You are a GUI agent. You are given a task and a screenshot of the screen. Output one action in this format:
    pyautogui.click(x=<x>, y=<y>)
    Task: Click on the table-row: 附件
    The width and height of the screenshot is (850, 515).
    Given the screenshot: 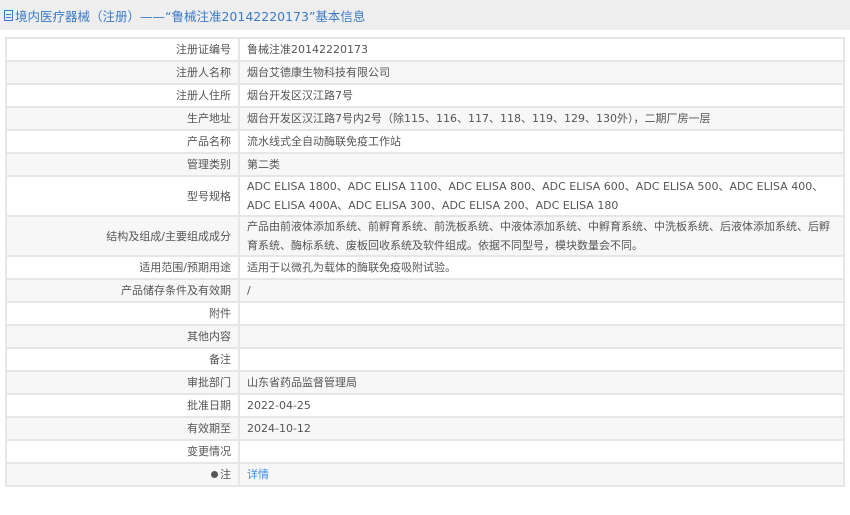 What is the action you would take?
    pyautogui.click(x=425, y=313)
    